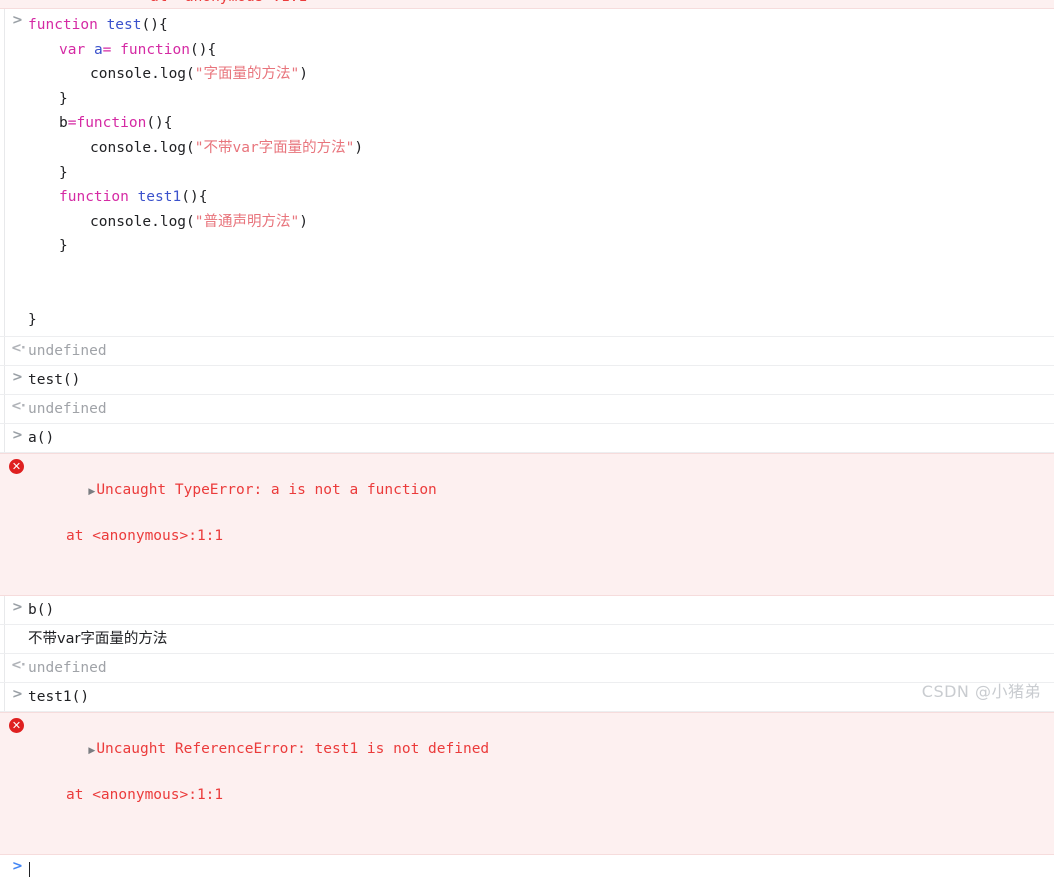 This screenshot has height=884, width=1054. I want to click on code-token: b, so click(63, 123).